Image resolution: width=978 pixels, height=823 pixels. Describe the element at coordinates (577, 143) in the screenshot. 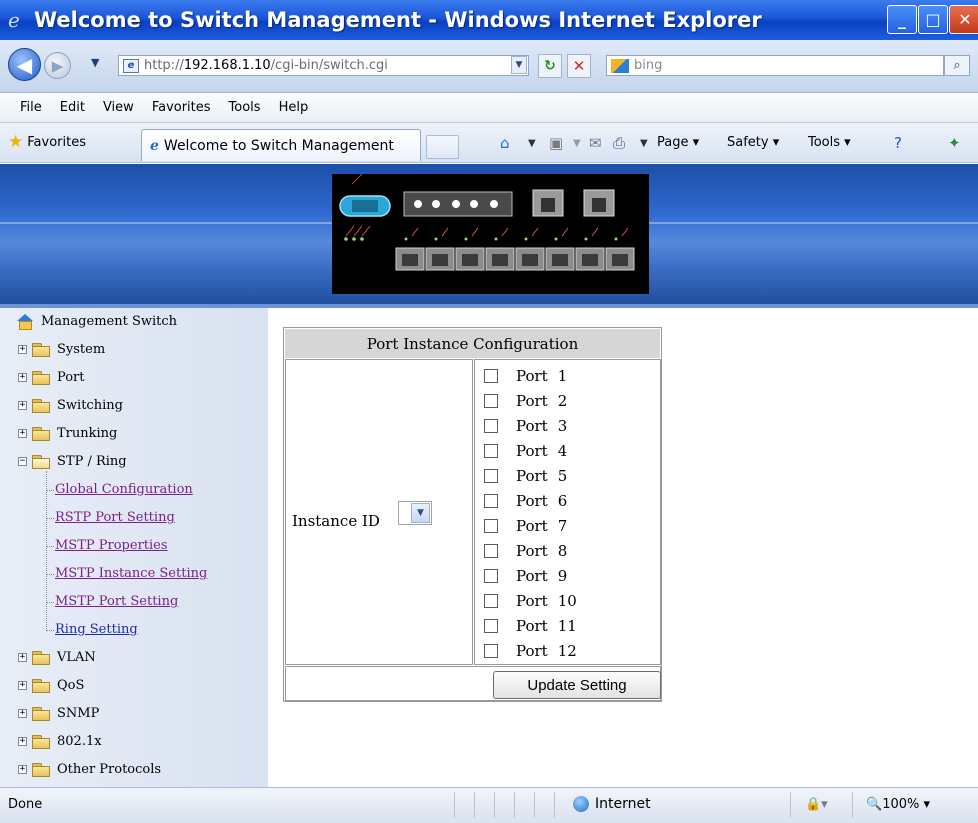

I see `feeds-dropdown-icon: ▼` at that location.